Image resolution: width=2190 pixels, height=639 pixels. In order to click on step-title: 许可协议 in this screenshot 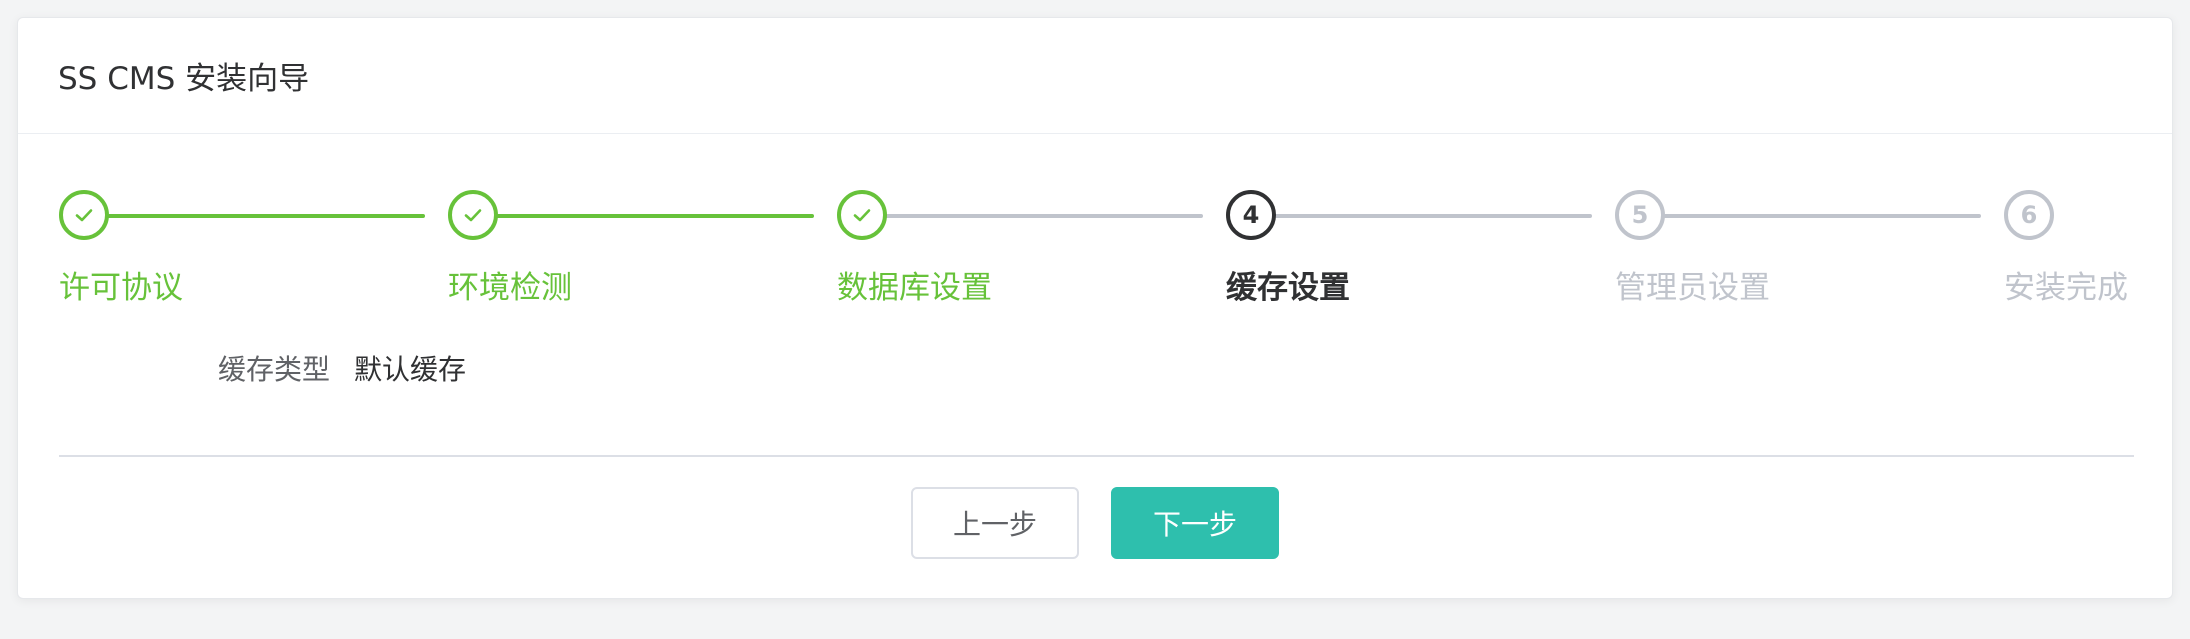, I will do `click(121, 288)`.